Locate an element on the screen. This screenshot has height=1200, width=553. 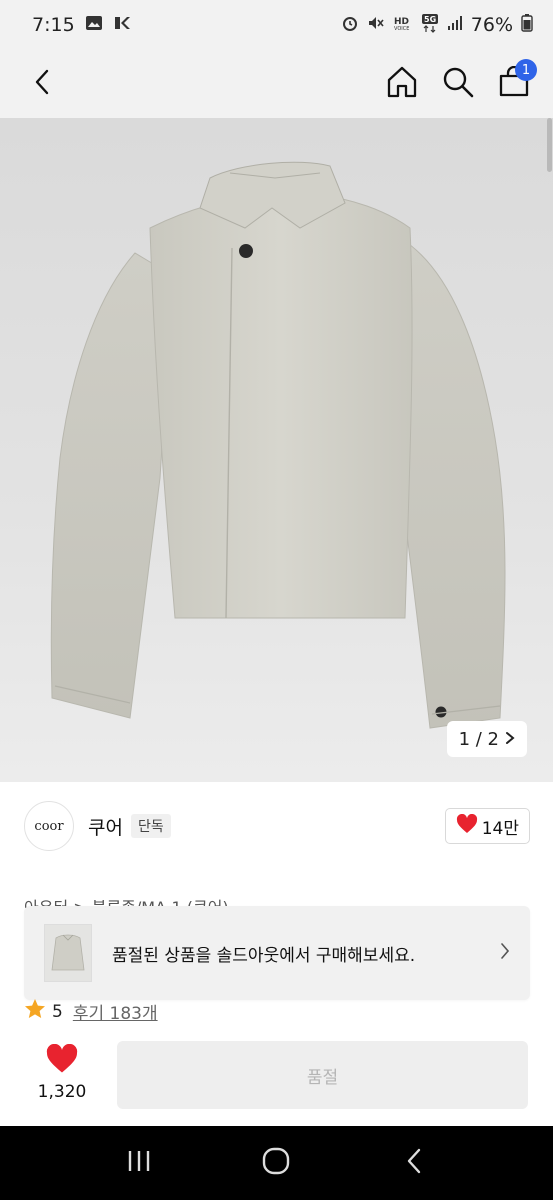
gallery-icon is located at coordinates (94, 25).